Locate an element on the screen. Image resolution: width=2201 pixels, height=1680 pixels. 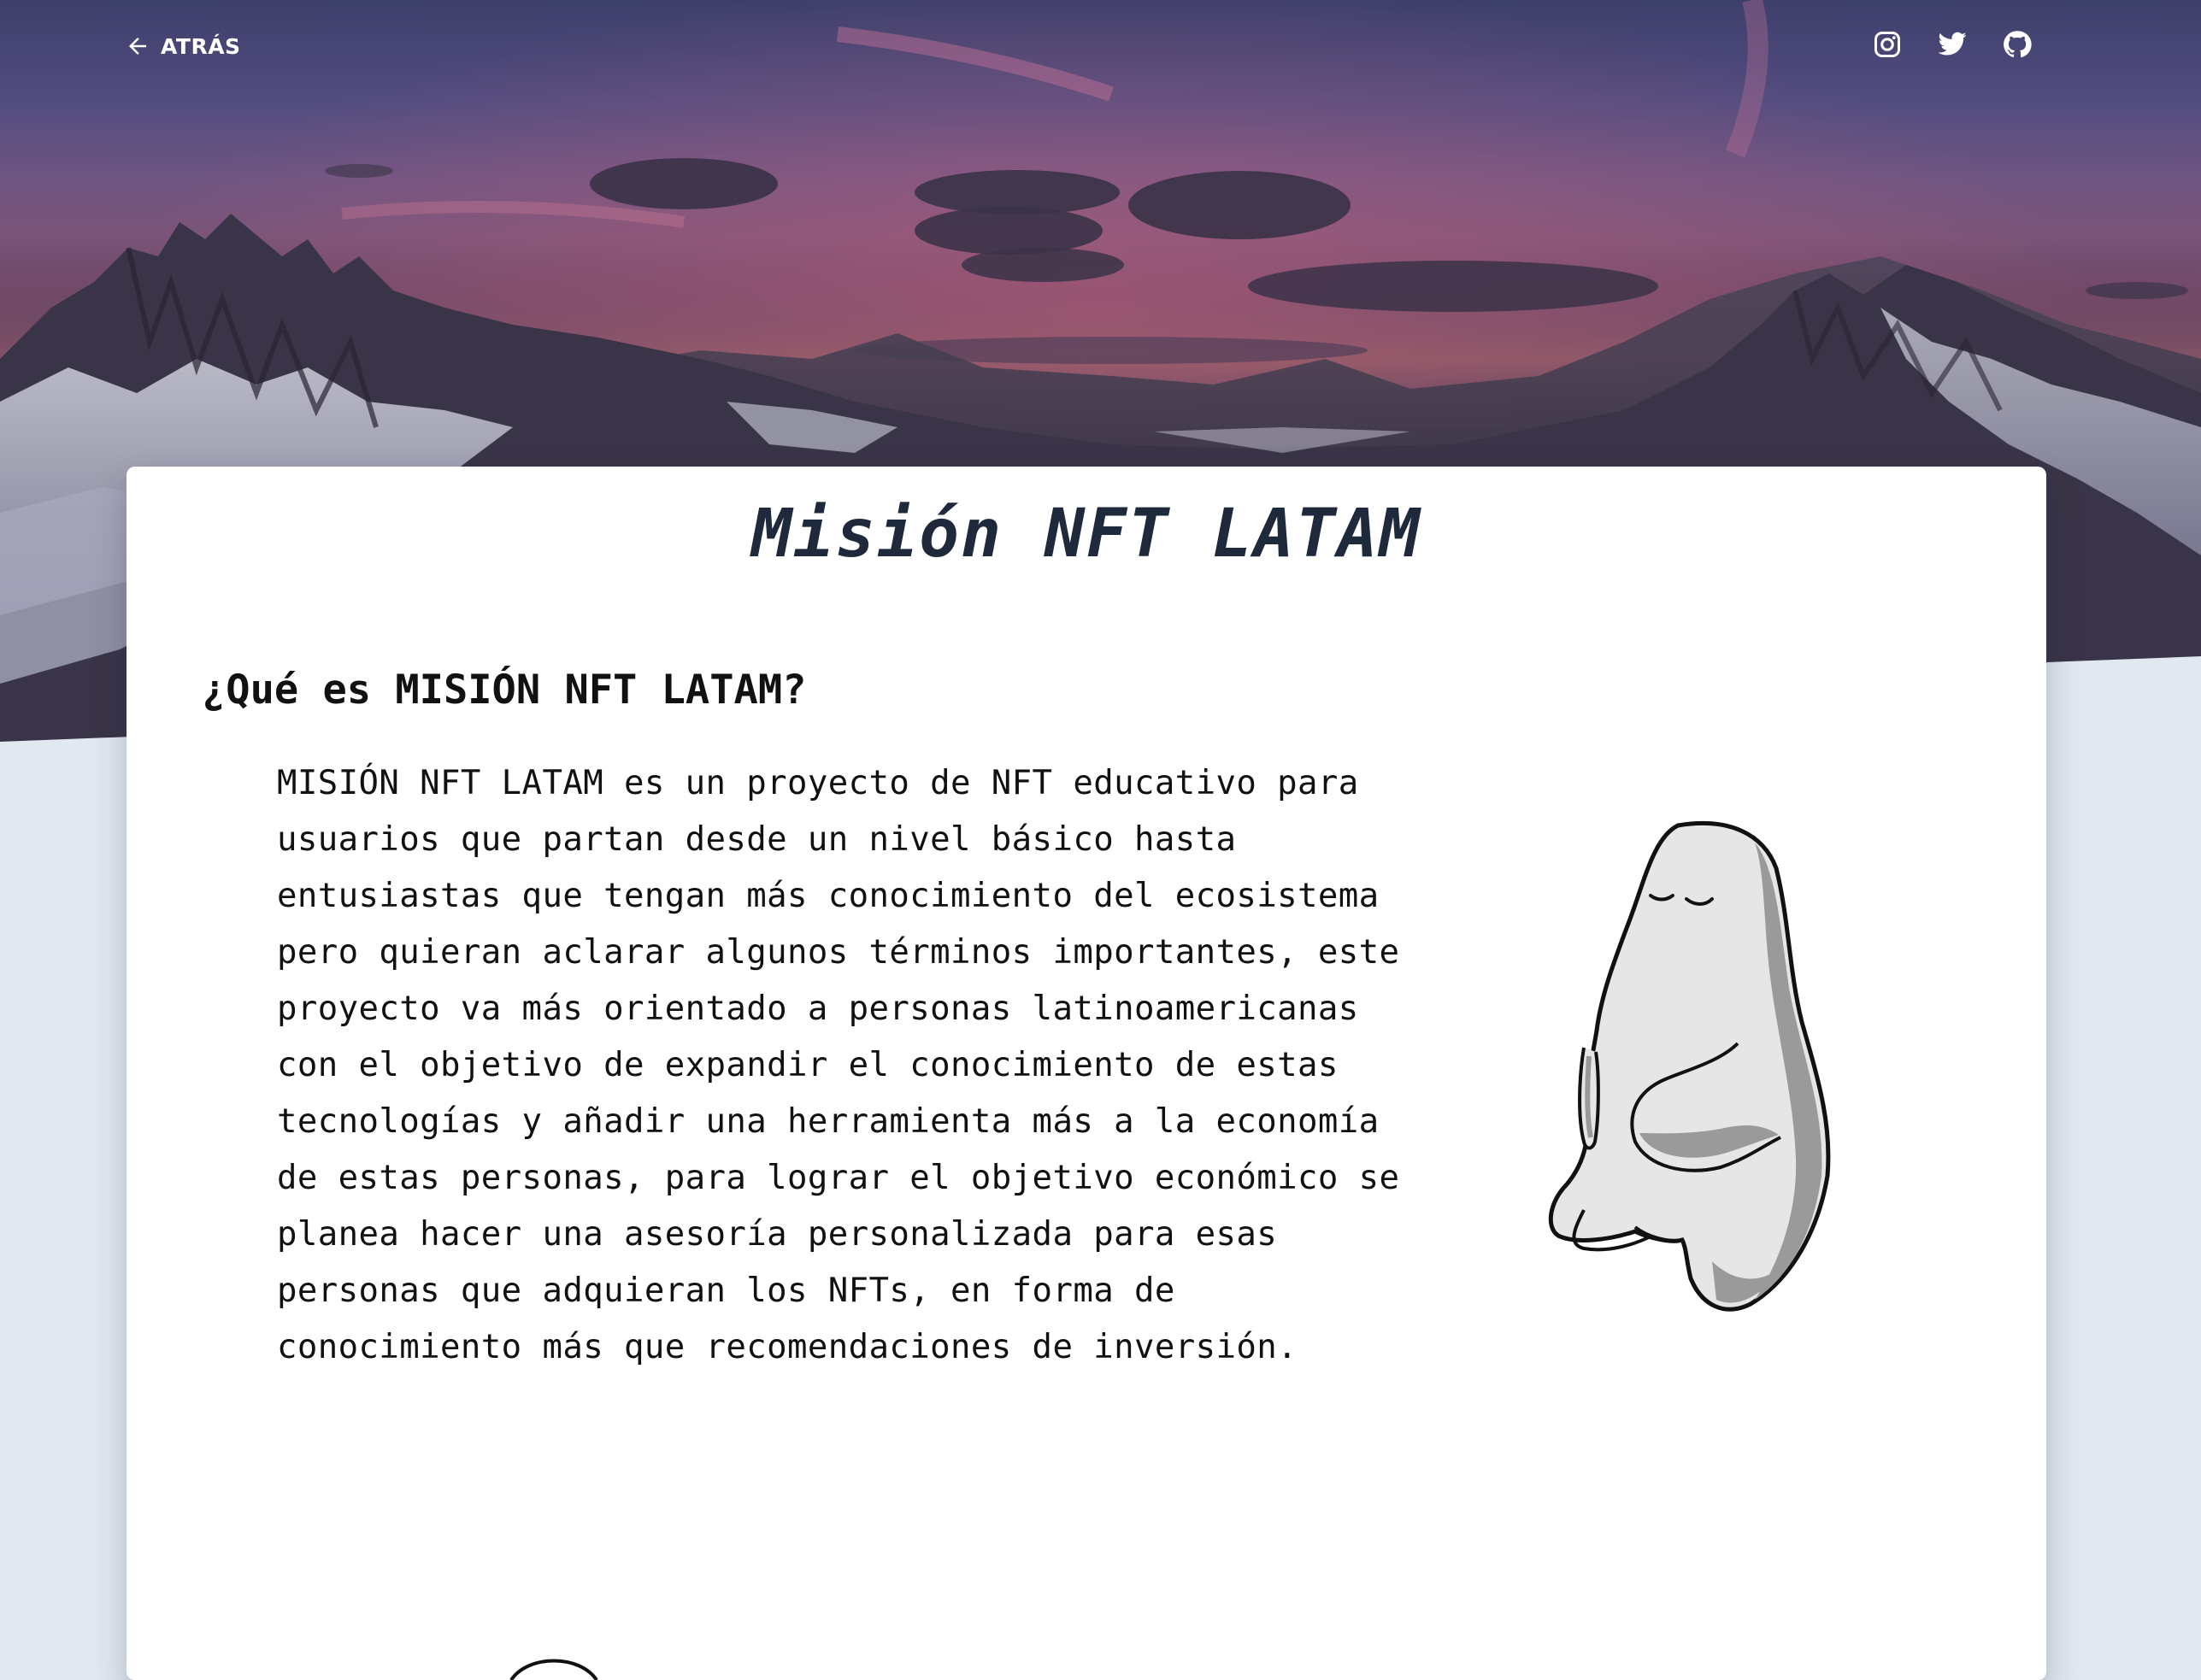
top-navigation: ATRÁS is located at coordinates (1100, 47).